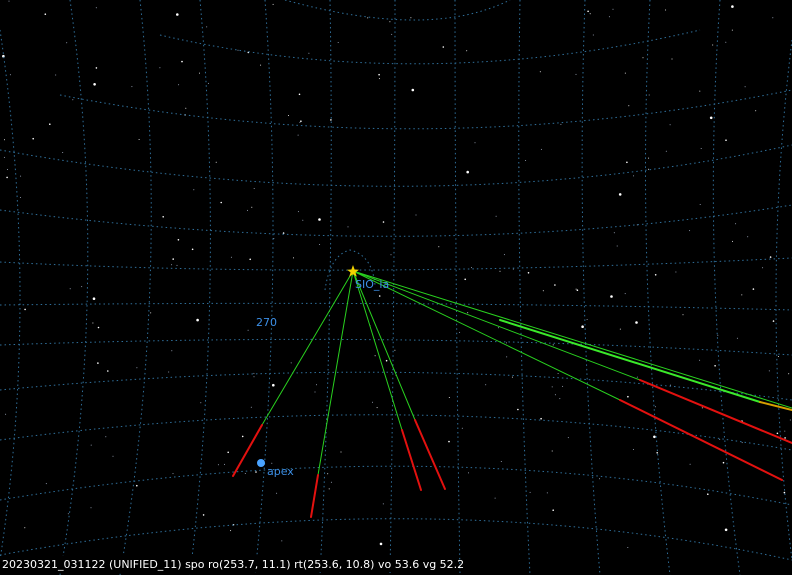 The height and width of the screenshot is (575, 792). I want to click on azimuth-label: 270, so click(266, 322).